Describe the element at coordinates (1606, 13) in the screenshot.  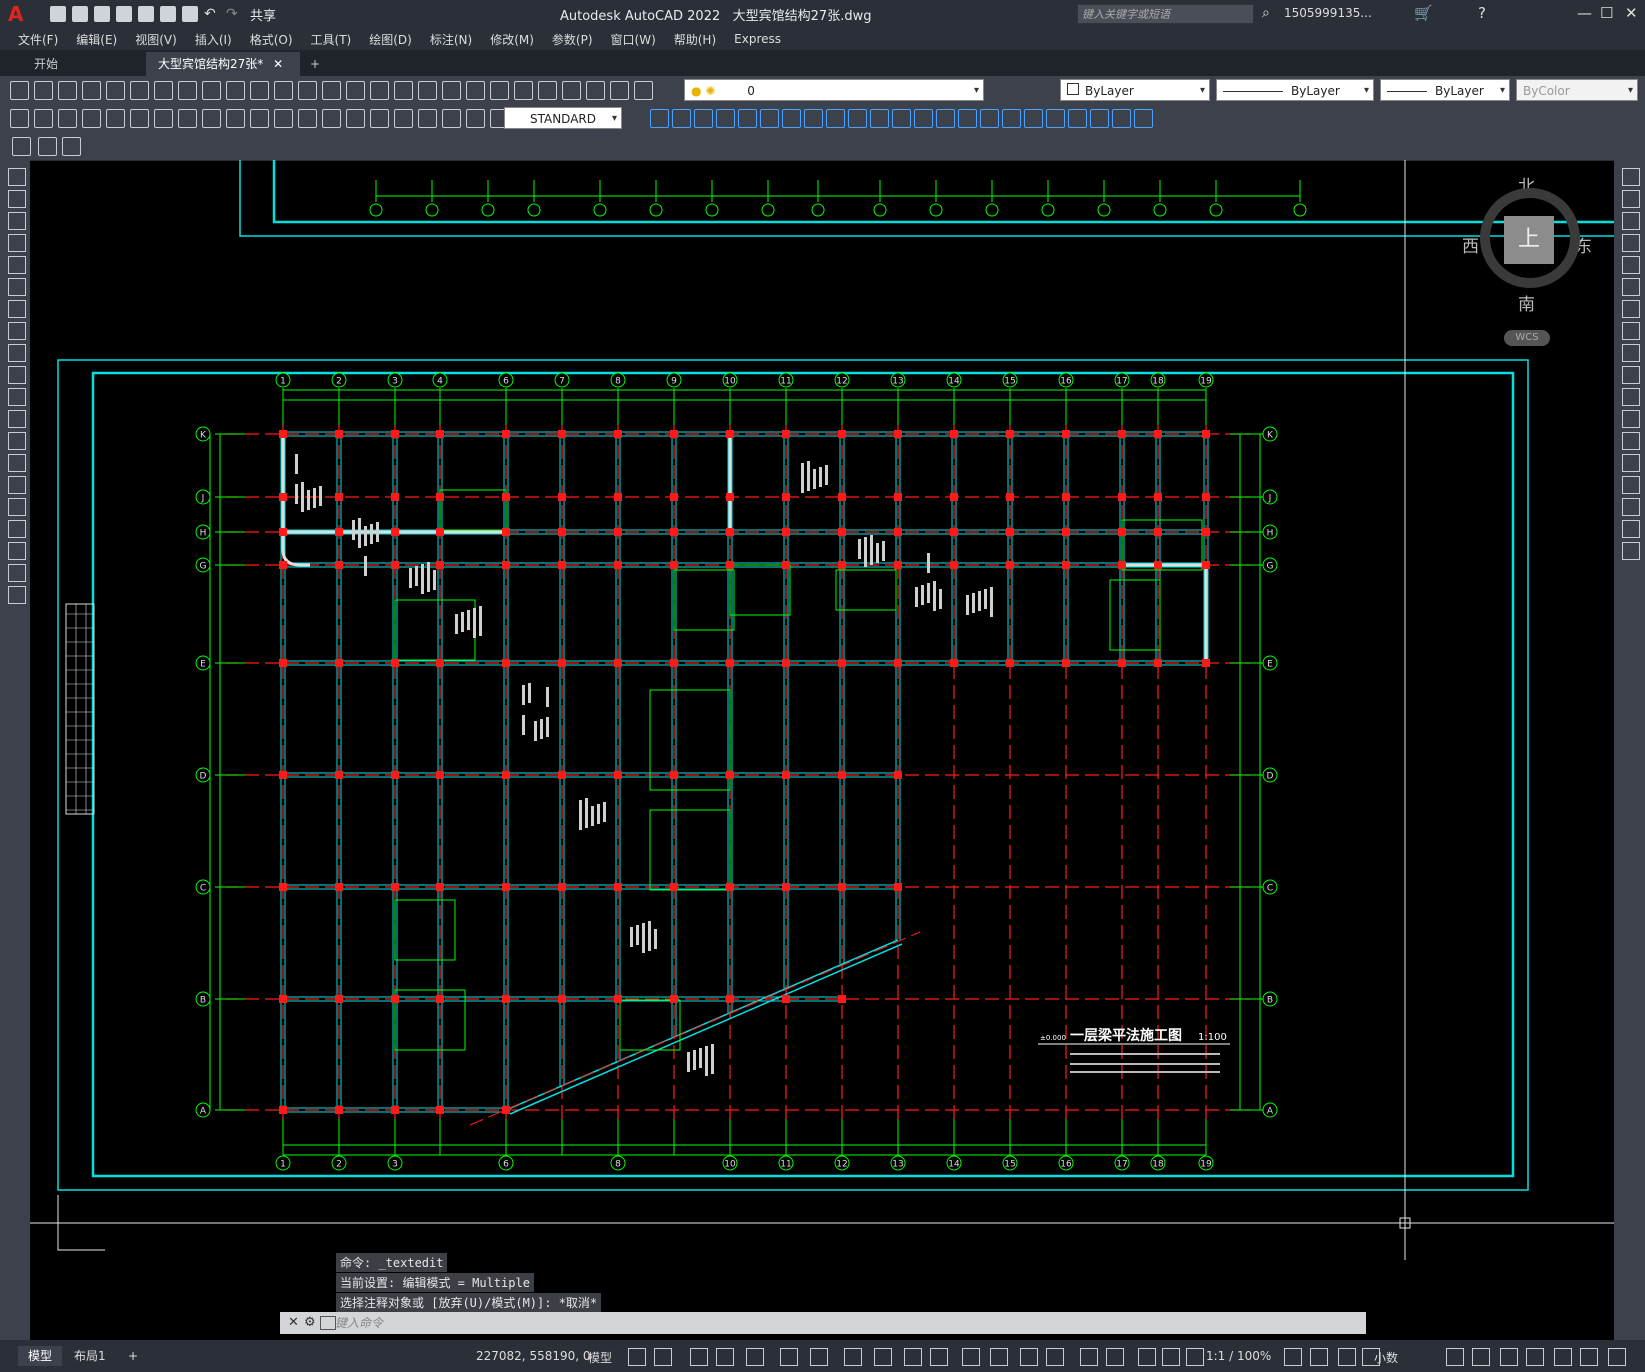
I see `maximize-button: ☐` at that location.